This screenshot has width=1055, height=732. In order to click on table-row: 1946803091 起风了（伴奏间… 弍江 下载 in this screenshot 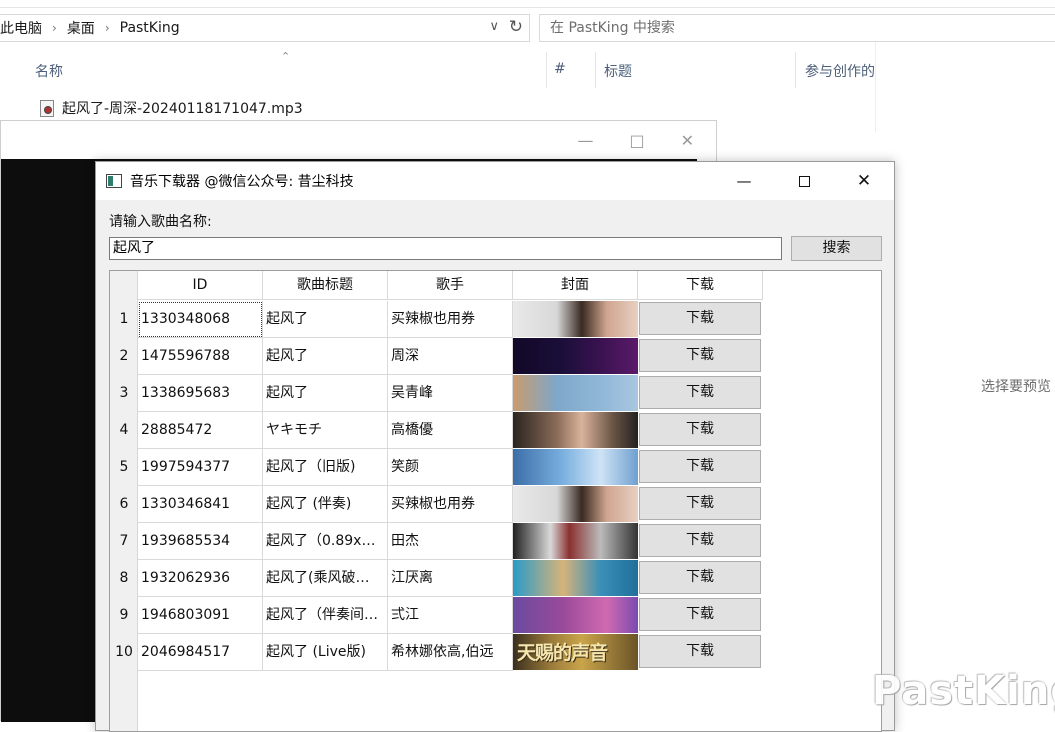, I will do `click(450, 615)`.